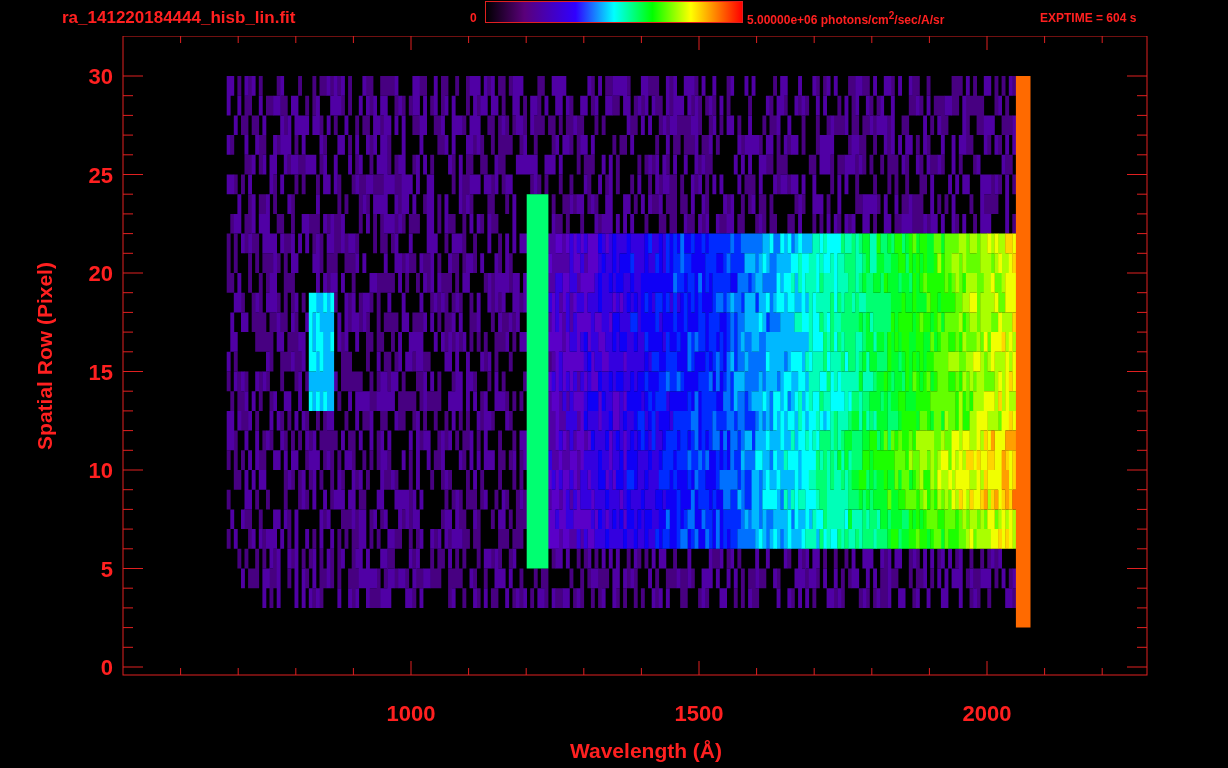 Image resolution: width=1228 pixels, height=768 pixels. I want to click on y-tick-label: 5, so click(106, 569).